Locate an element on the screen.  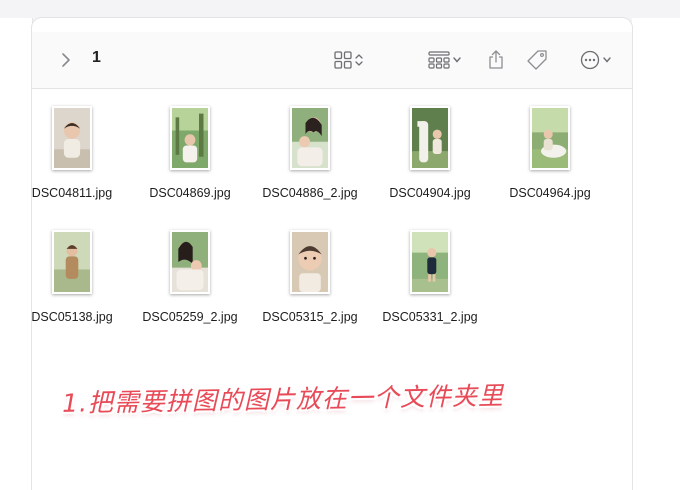
file-name: DSC04886_2.jpg is located at coordinates (310, 193).